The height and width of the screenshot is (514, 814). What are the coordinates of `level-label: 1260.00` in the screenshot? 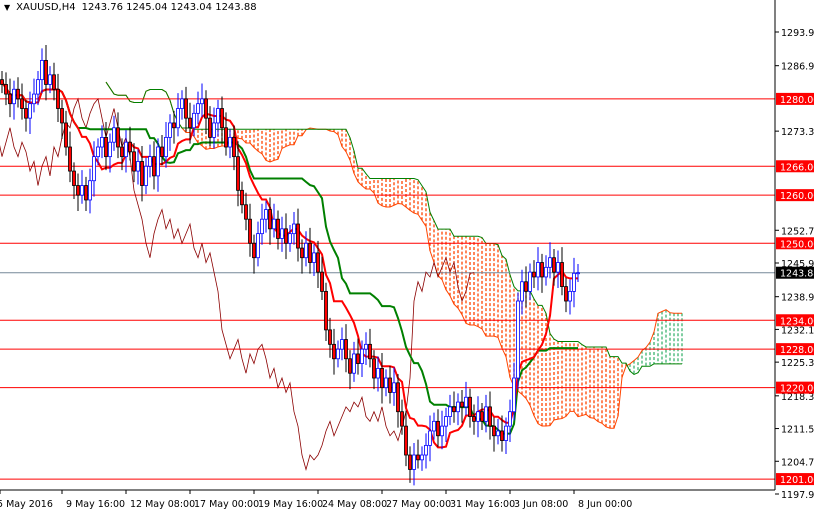 It's located at (797, 196).